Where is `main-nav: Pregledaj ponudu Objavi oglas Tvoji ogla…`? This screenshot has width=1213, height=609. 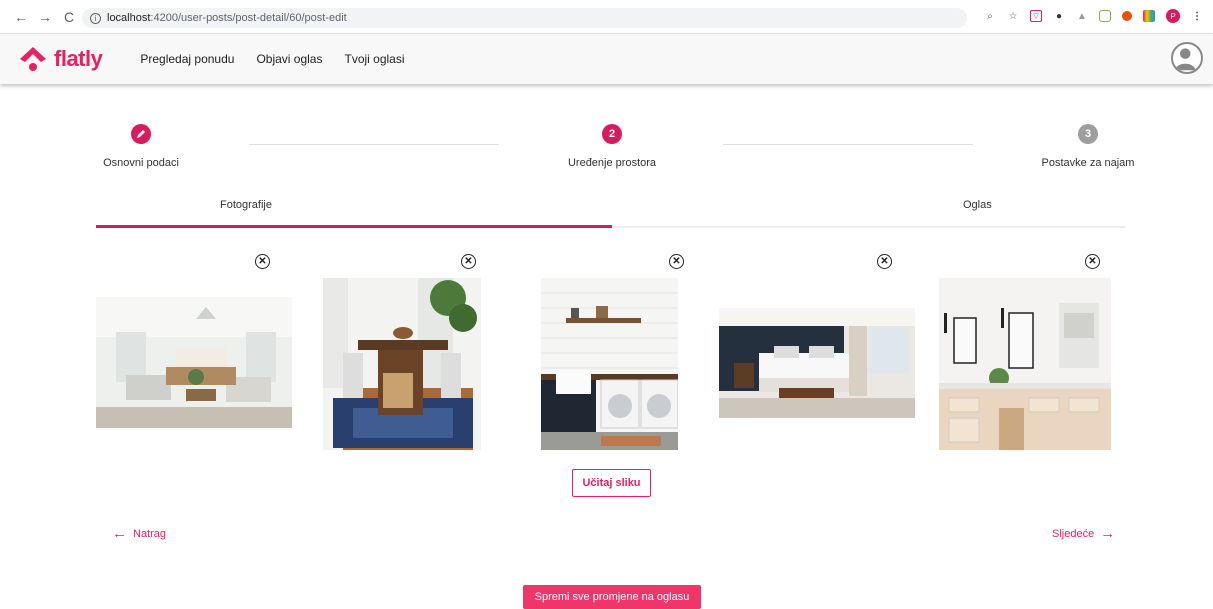 main-nav: Pregledaj ponudu Objavi oglas Tvoji ogla… is located at coordinates (272, 59).